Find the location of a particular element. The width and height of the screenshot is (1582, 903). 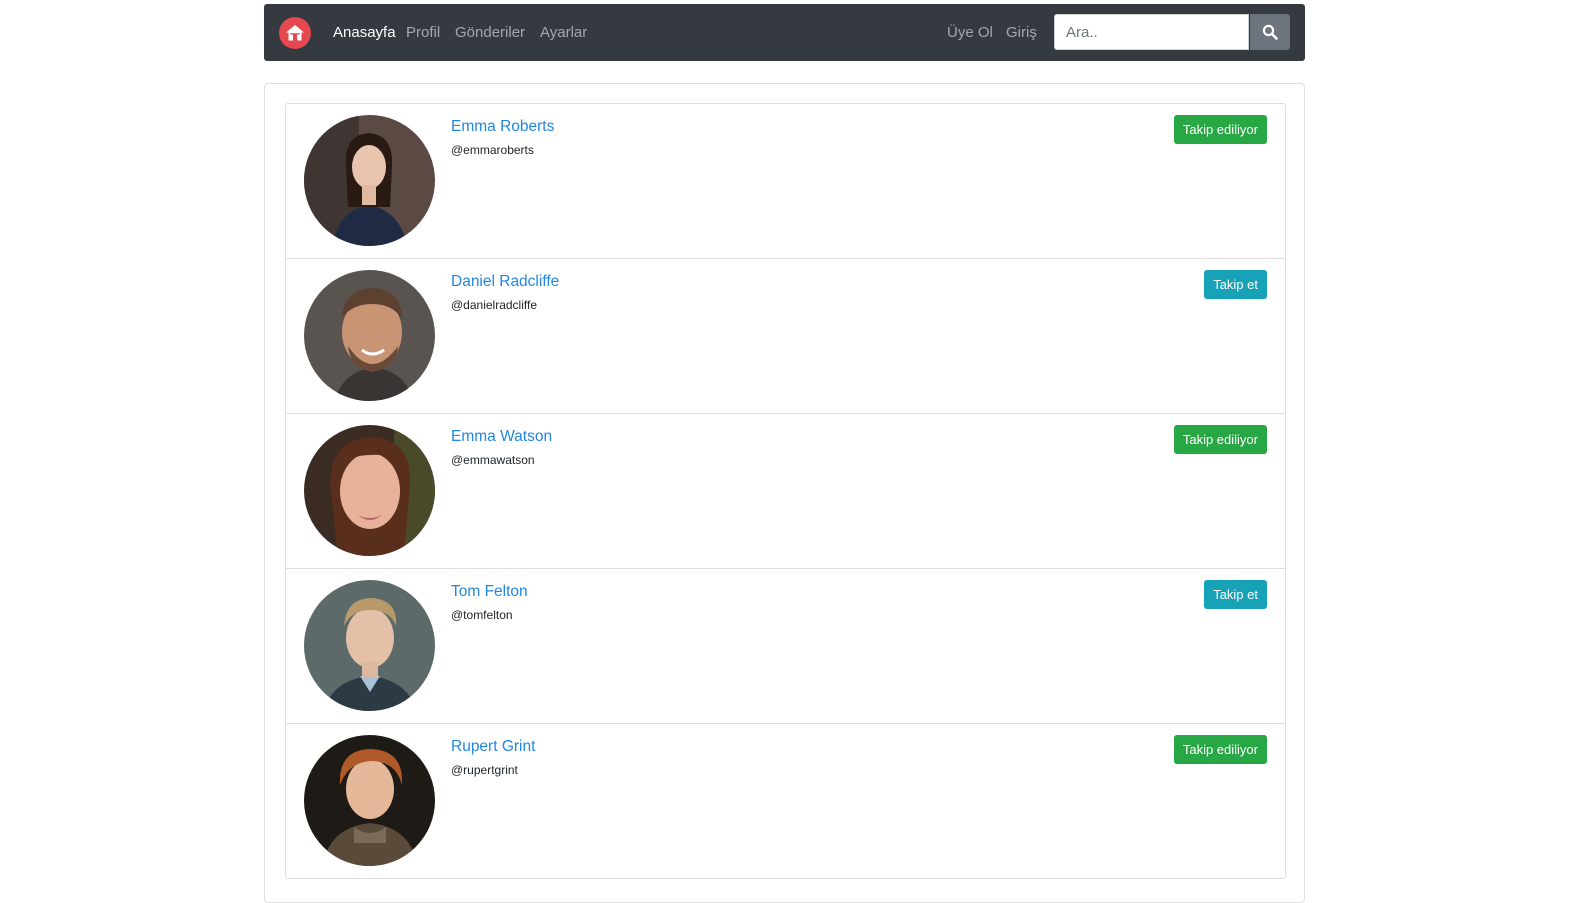

user-handle: @rupertgrint is located at coordinates (484, 770).